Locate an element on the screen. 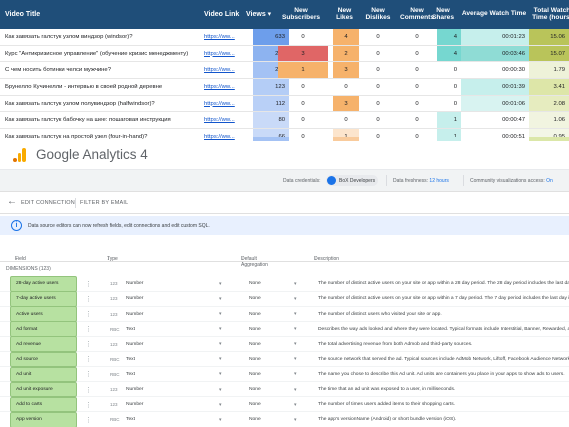  edit-connection-button: EDIT CONNECTION is located at coordinates (48, 203).